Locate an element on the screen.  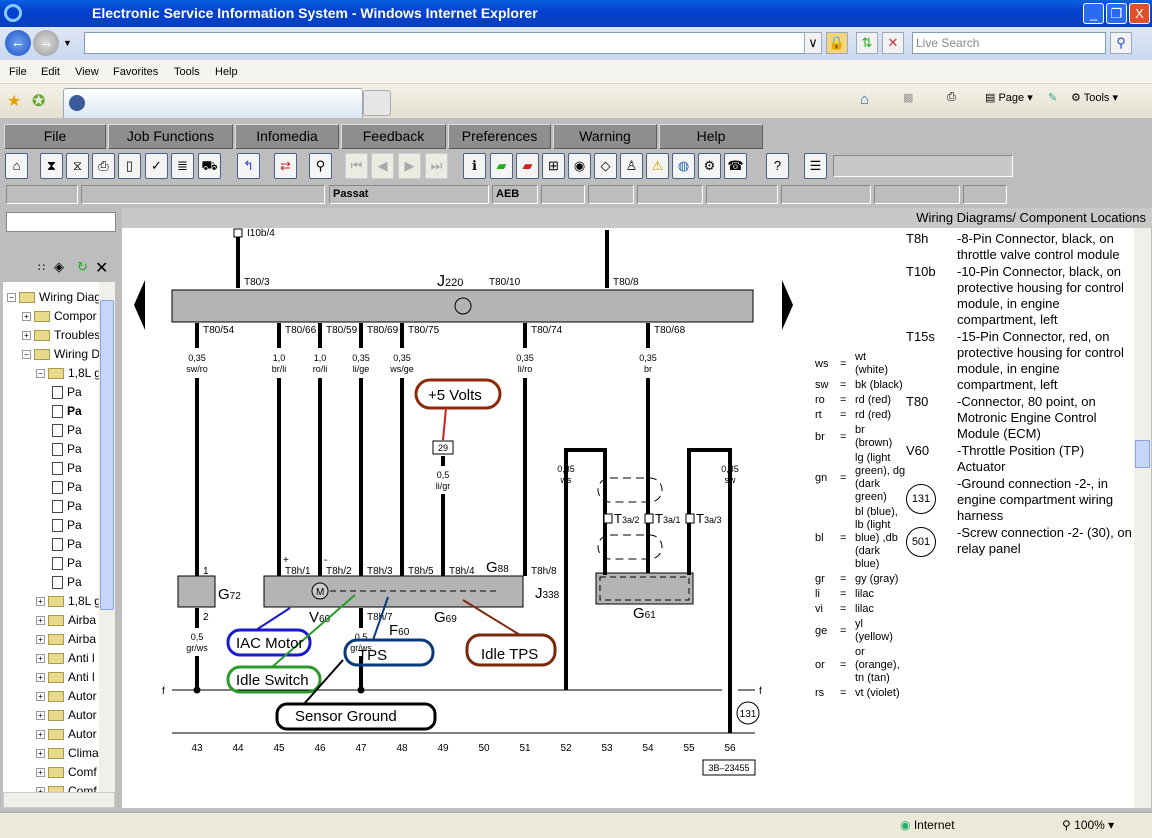
reference-number: 3B–23455 is located at coordinates (728, 768).